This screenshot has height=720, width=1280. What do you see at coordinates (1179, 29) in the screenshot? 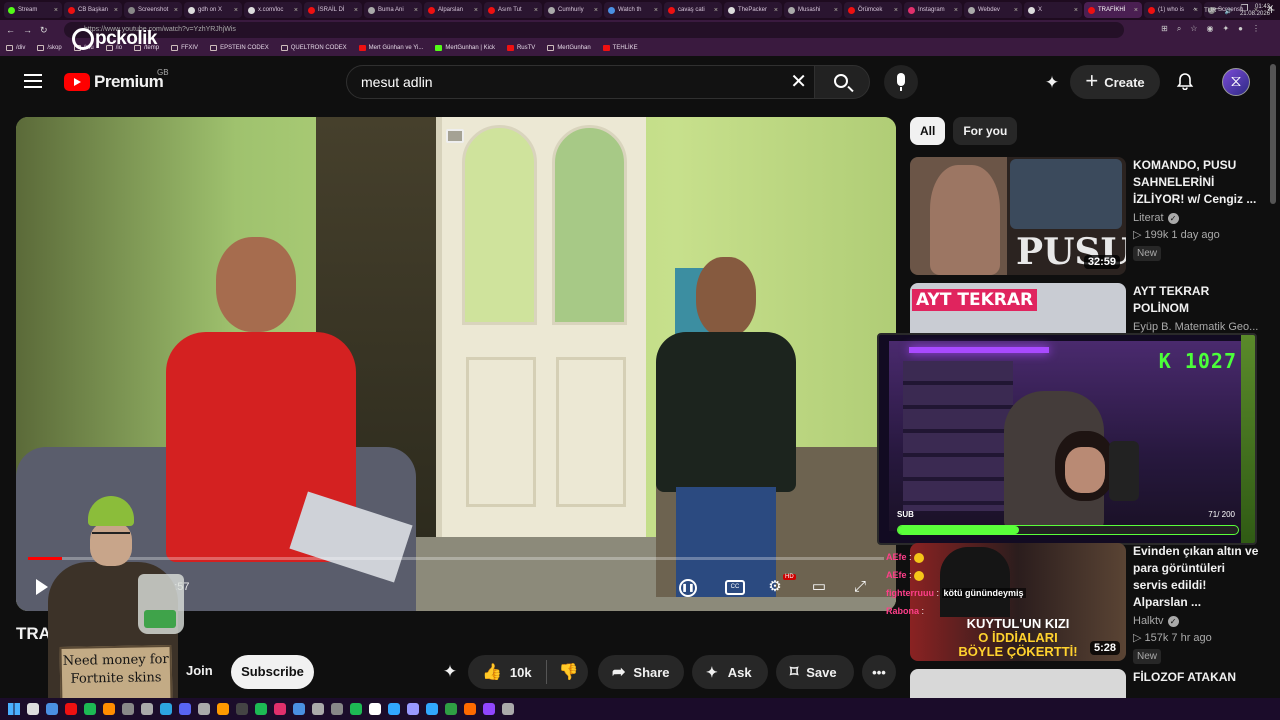
I see `zoom-icon: ⌕` at bounding box center [1179, 29].